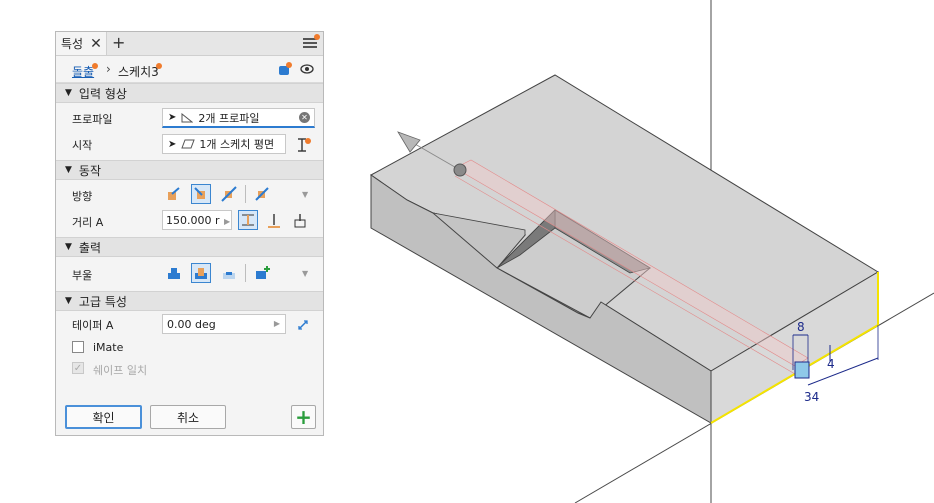  What do you see at coordinates (189, 369) in the screenshot?
I see `shape-match-row: ✓ 쉐이프 일치` at bounding box center [189, 369].